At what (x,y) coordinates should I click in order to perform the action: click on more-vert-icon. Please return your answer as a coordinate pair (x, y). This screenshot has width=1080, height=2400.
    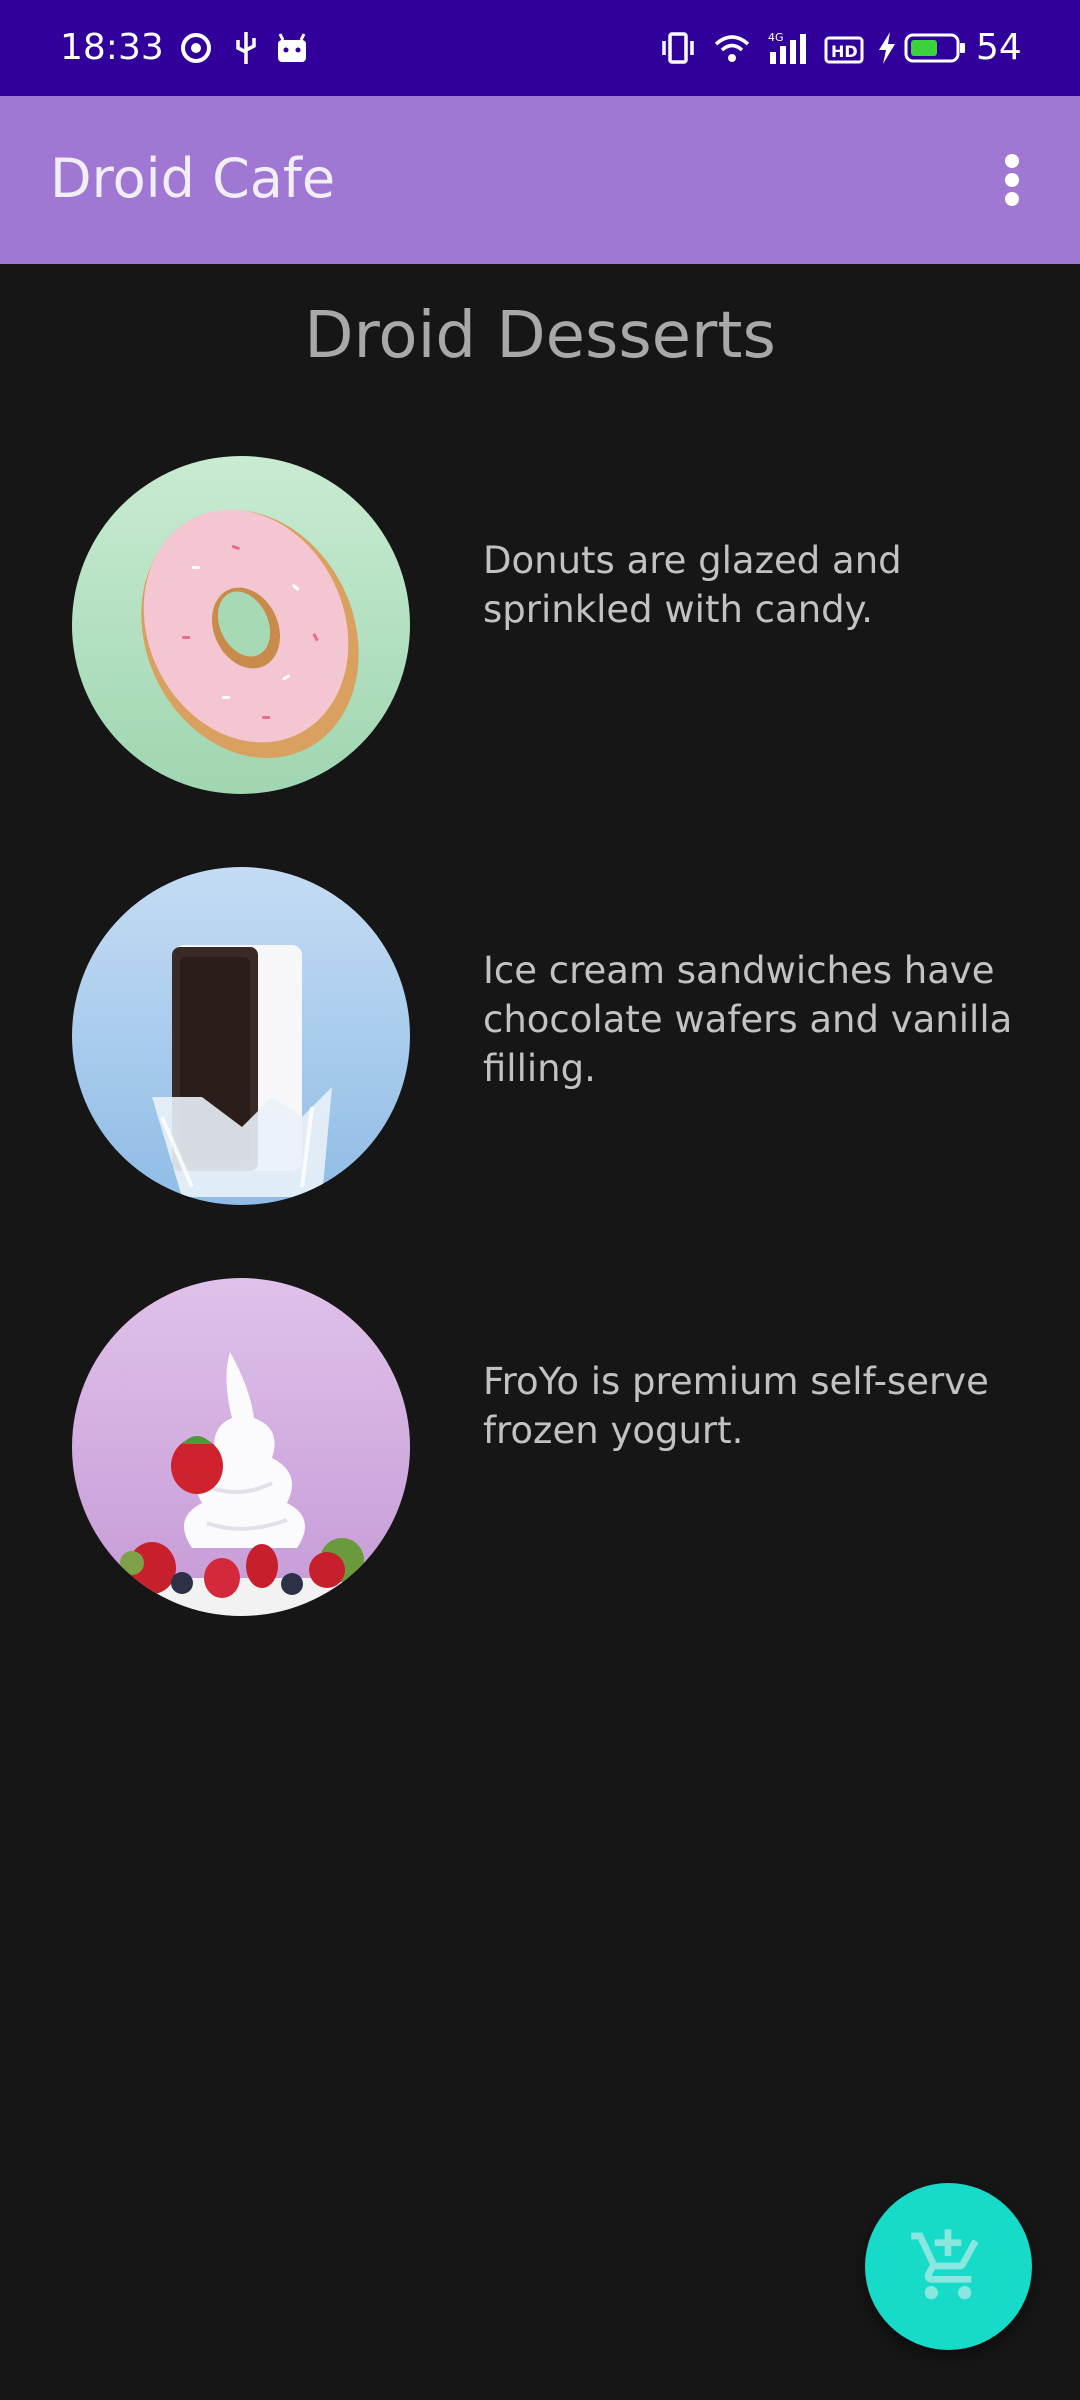
    Looking at the image, I should click on (1012, 161).